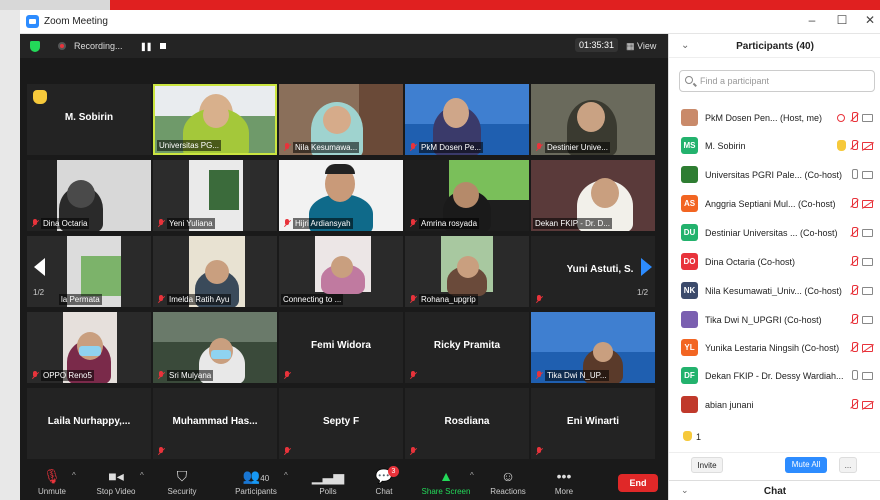  I want to click on video-tile: la Permata 1/2, so click(89, 271).